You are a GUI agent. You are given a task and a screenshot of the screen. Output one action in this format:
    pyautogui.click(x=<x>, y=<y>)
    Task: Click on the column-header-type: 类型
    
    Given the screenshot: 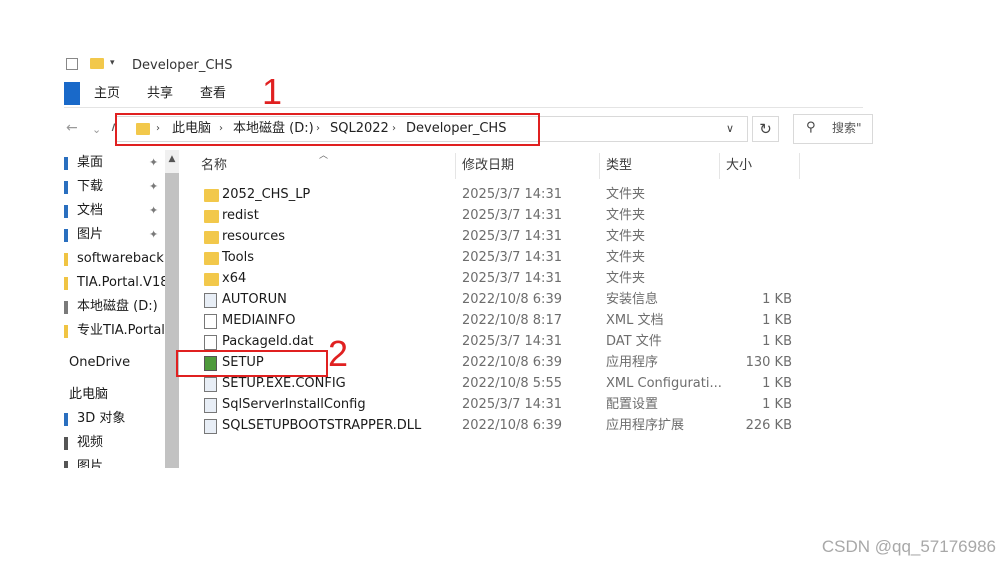 What is the action you would take?
    pyautogui.click(x=619, y=166)
    